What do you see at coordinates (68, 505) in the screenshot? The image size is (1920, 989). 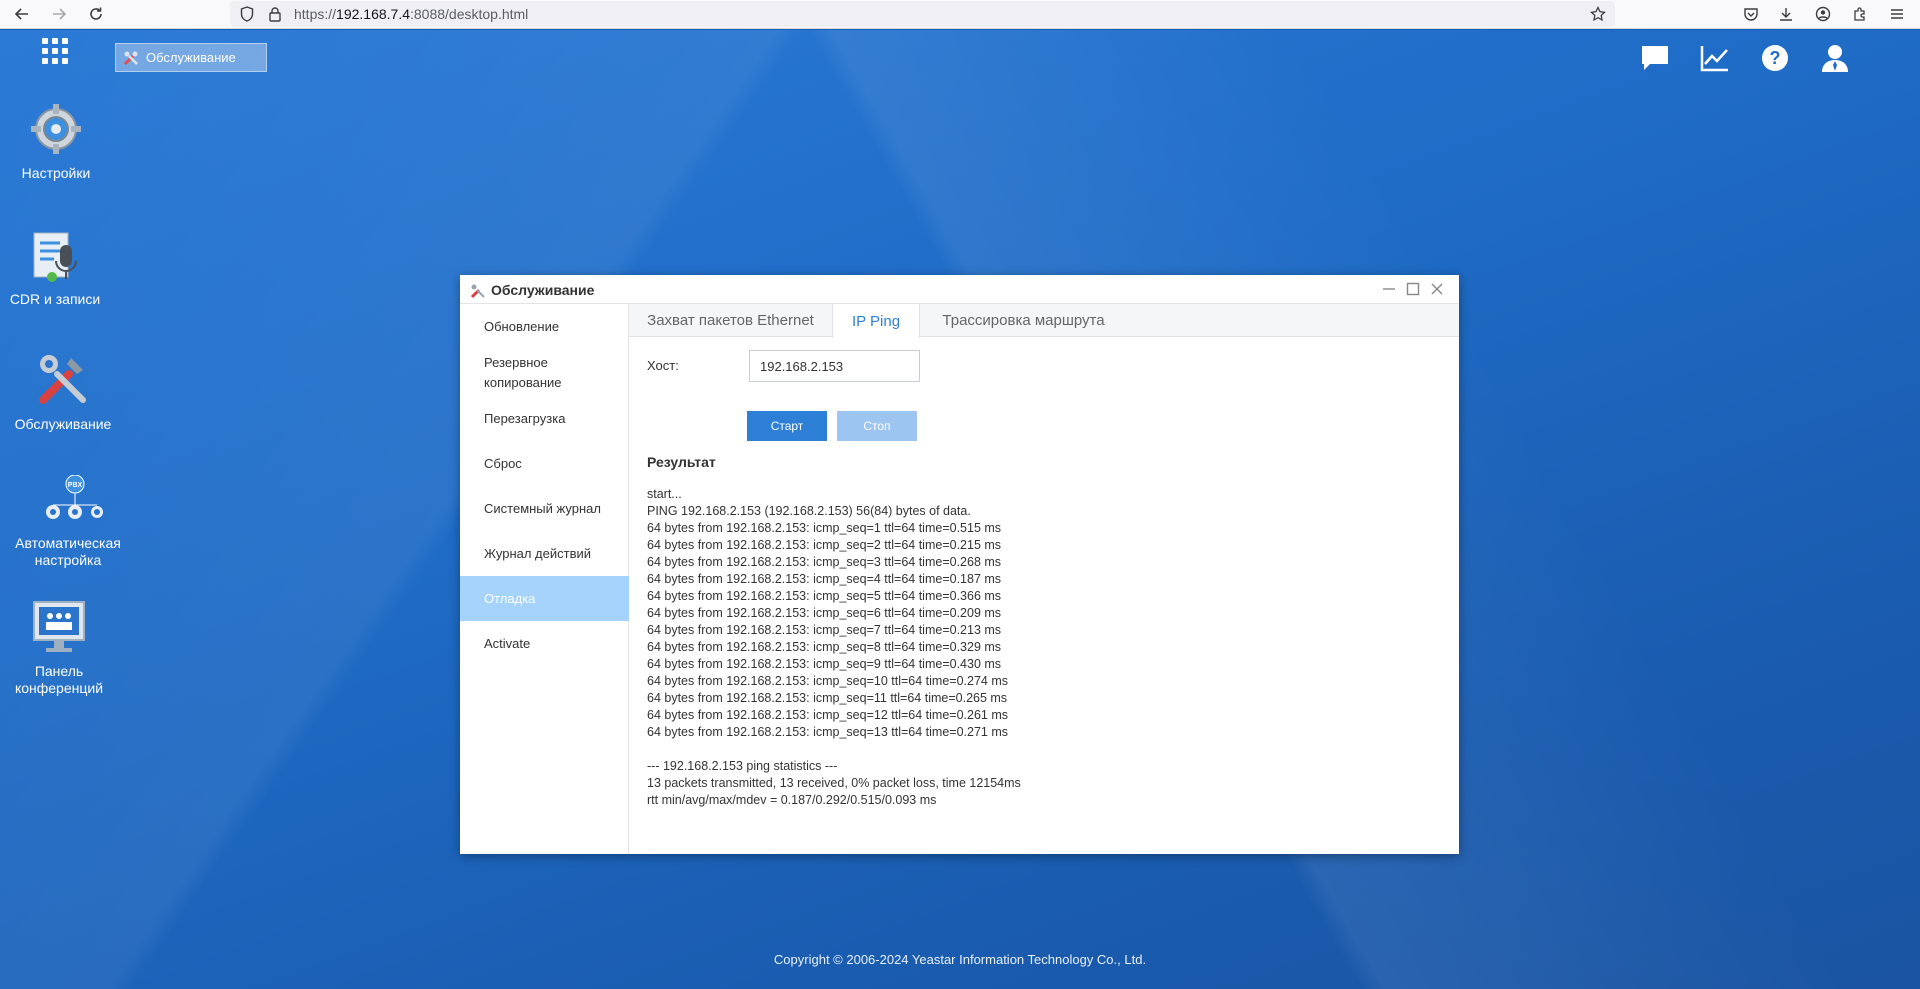 I see `pbx-phones-icon: PBX` at bounding box center [68, 505].